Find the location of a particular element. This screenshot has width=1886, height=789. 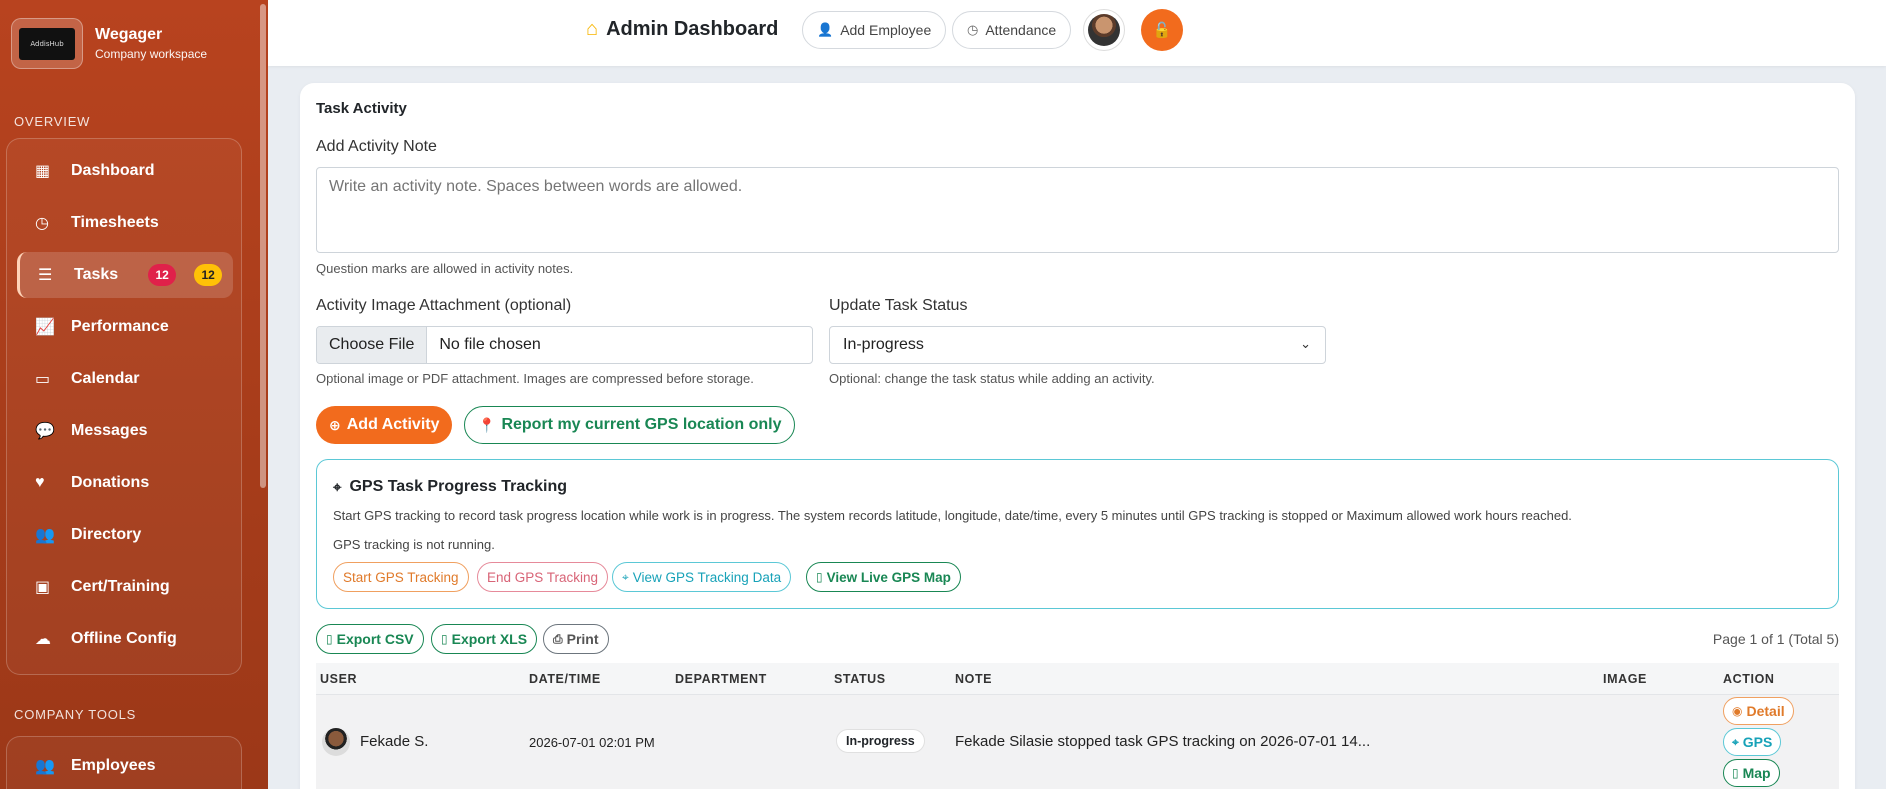

sidebar-scrollbar is located at coordinates (263, 246).